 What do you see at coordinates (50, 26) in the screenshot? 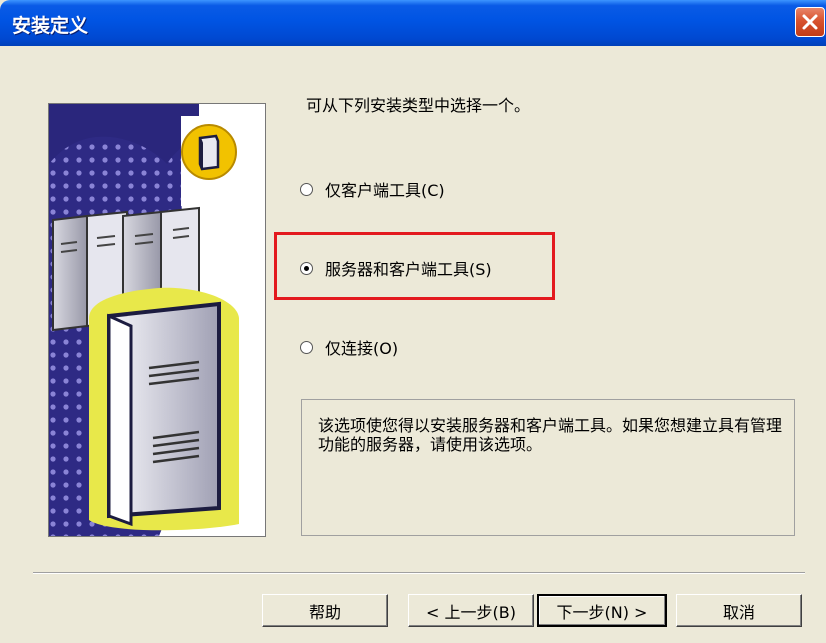
I see `window-title: 安装定义` at bounding box center [50, 26].